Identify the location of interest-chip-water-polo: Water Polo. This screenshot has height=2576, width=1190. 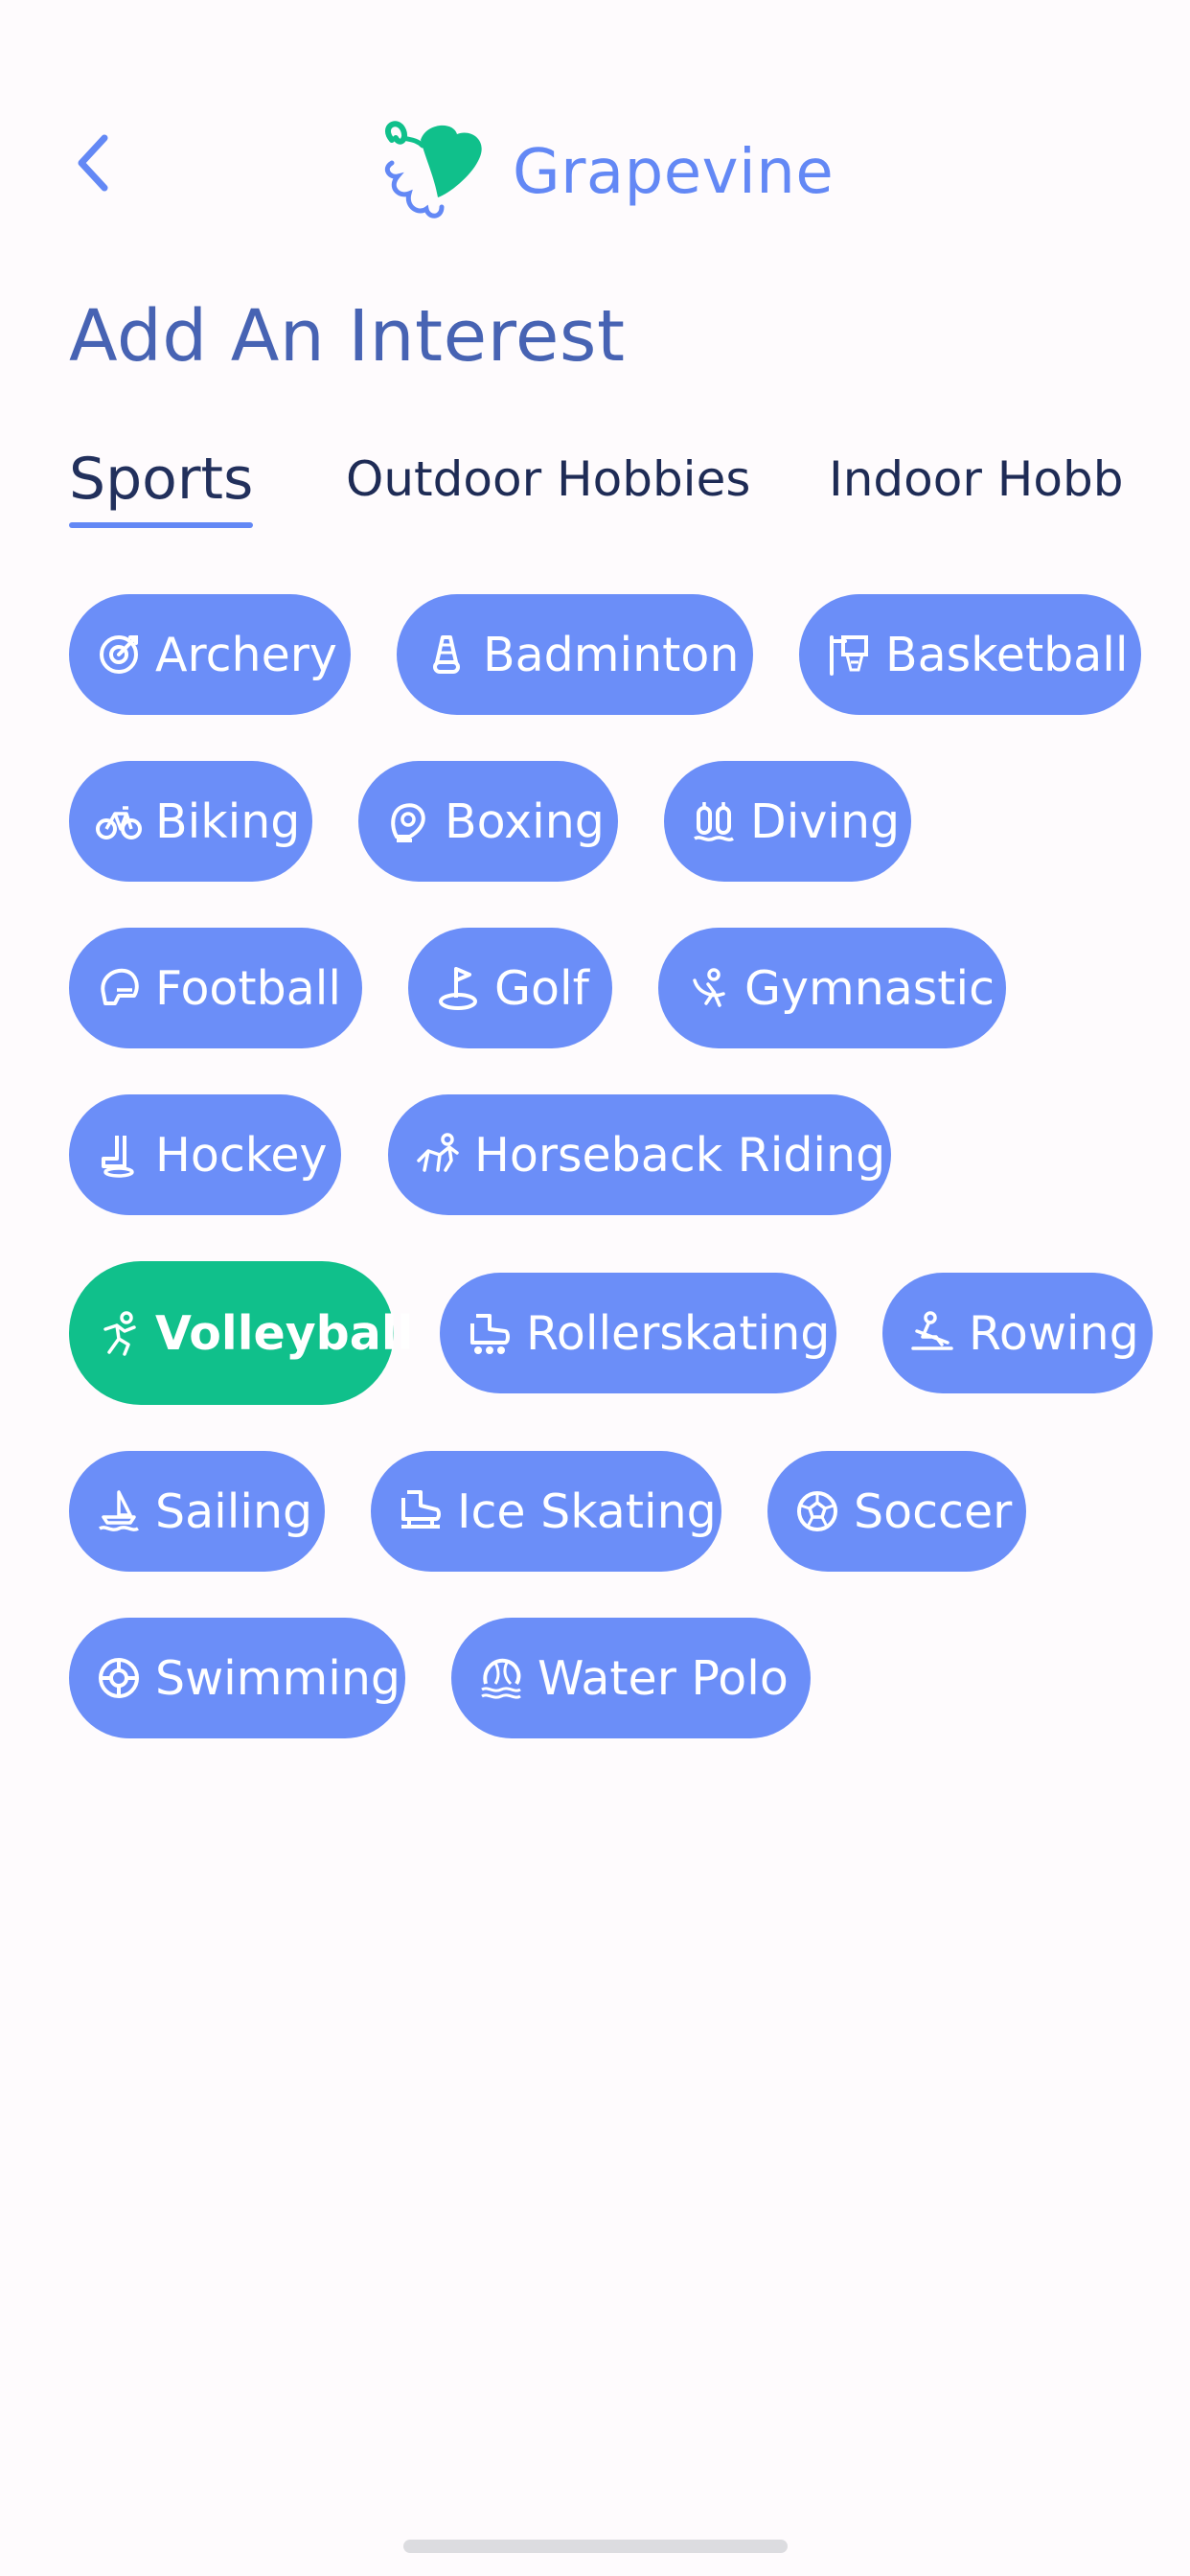
(631, 1678).